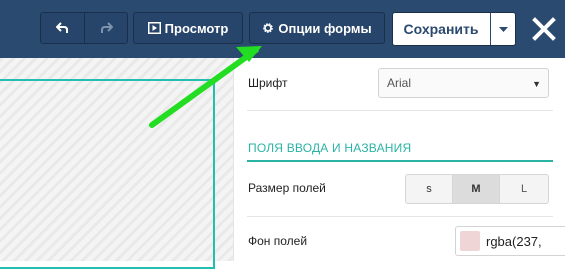 The height and width of the screenshot is (269, 565). I want to click on size-option-m-label: M, so click(476, 189).